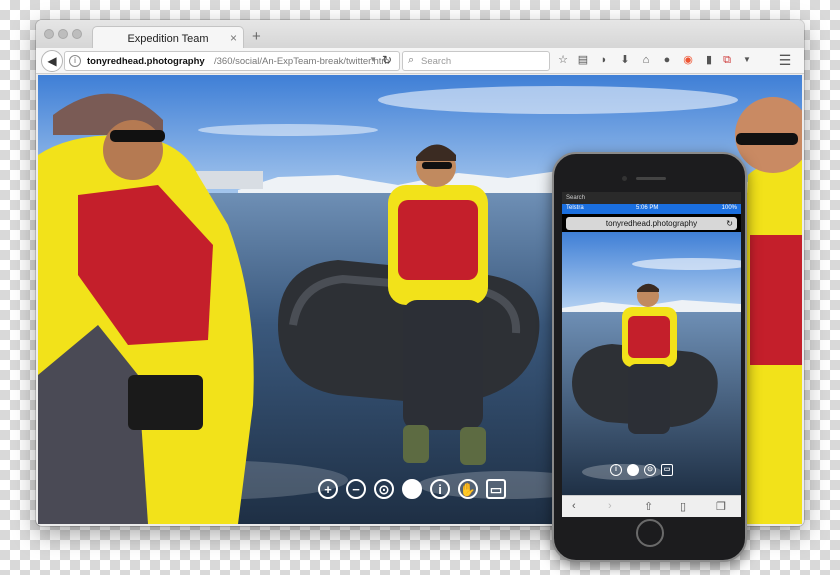  What do you see at coordinates (575, 208) in the screenshot?
I see `ios-carrier: Telstra` at bounding box center [575, 208].